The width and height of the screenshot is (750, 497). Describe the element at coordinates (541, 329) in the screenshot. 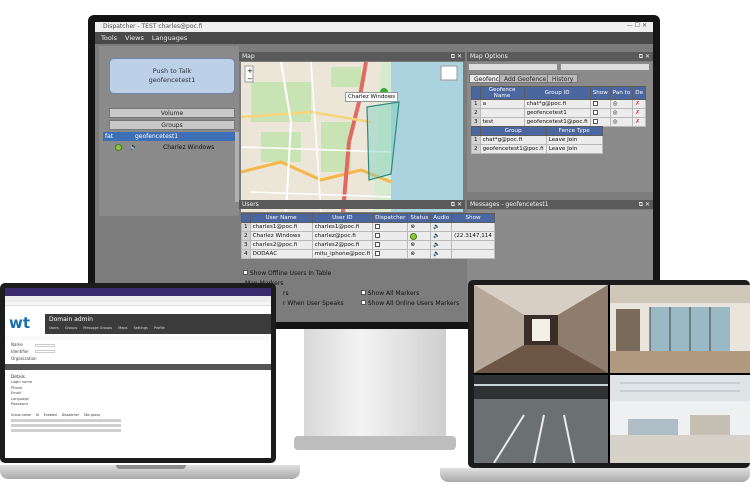

I see `camera-feed-corridor` at that location.